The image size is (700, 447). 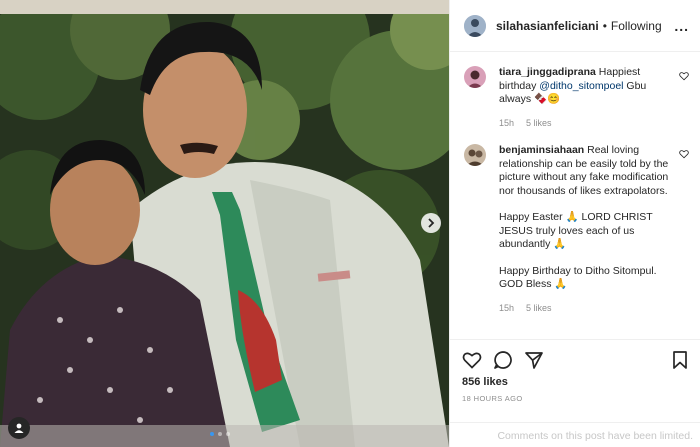 I want to click on tagged-users-button, so click(x=19, y=428).